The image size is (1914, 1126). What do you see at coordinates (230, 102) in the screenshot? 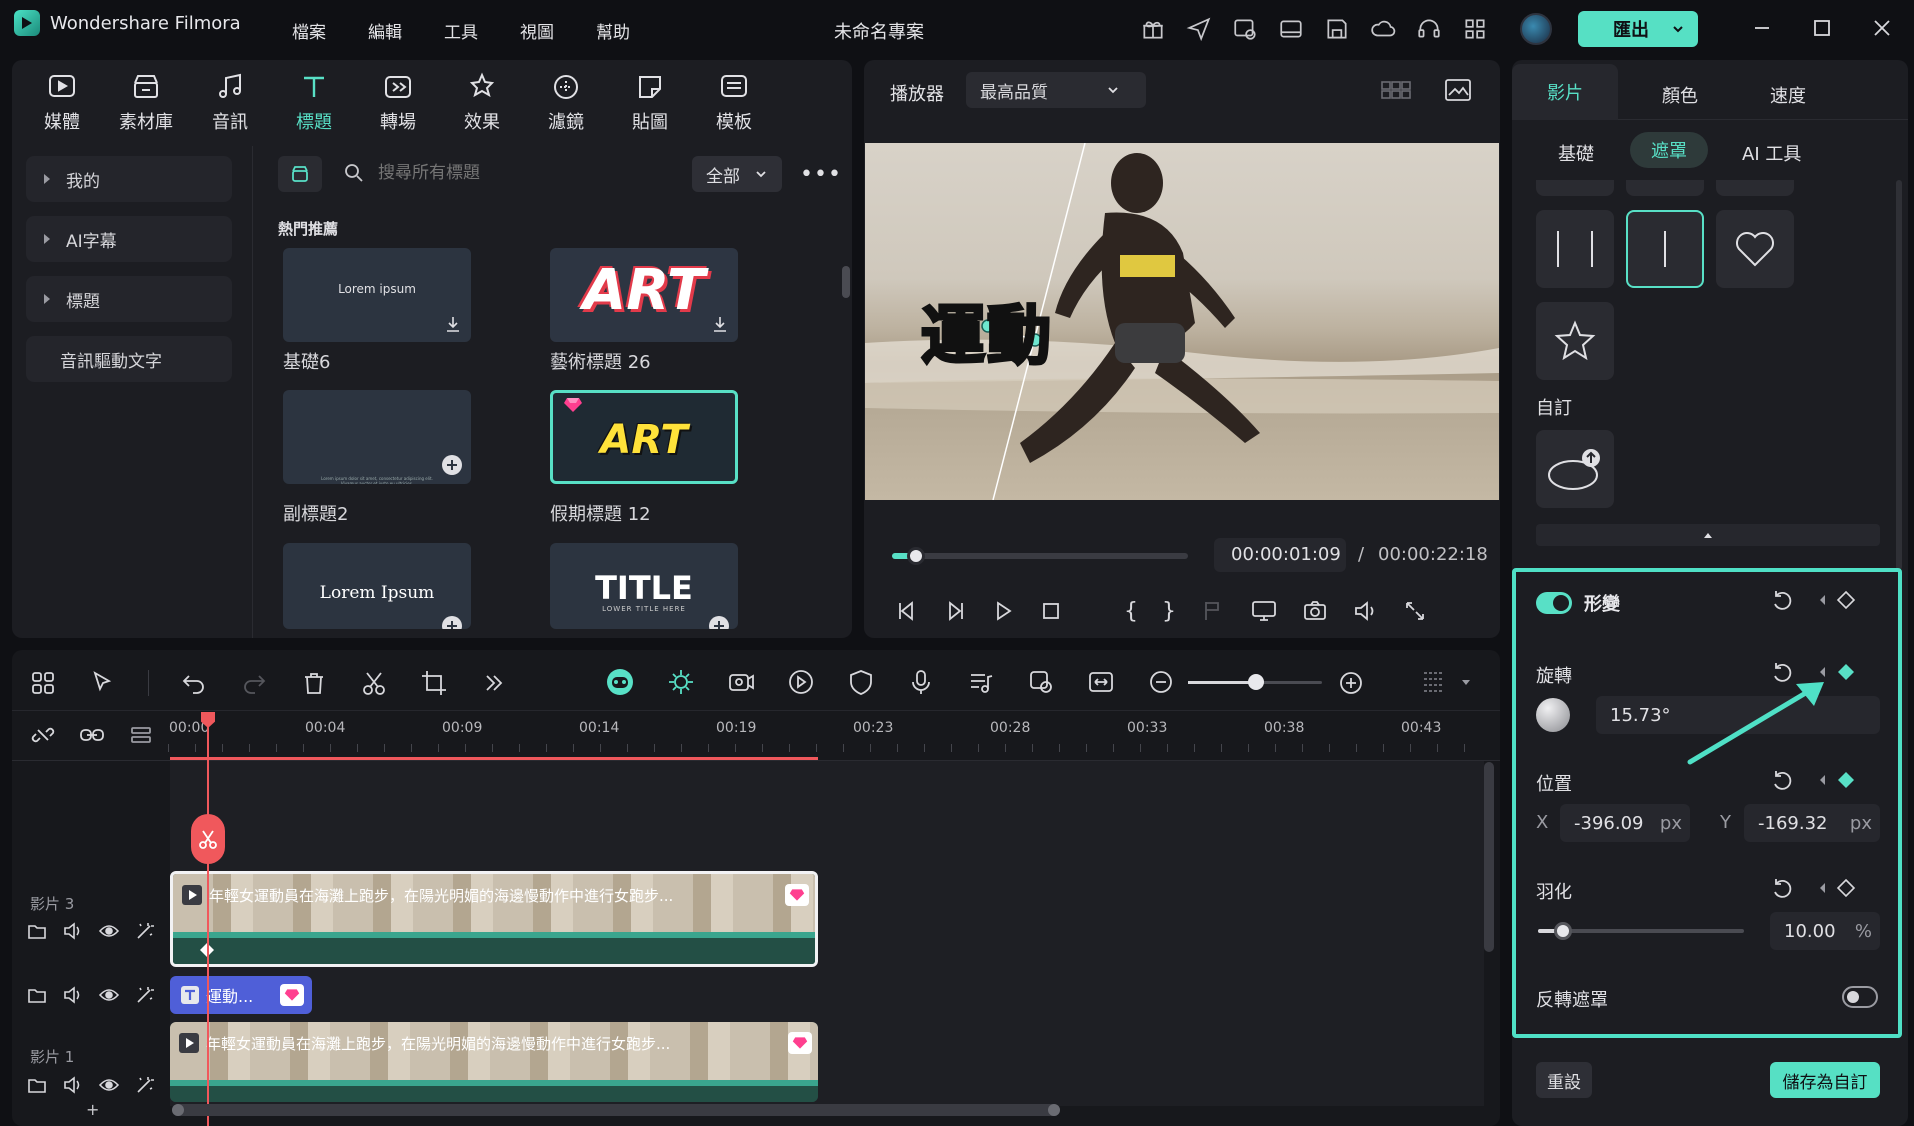
I see `tab-audio: 音訊` at bounding box center [230, 102].